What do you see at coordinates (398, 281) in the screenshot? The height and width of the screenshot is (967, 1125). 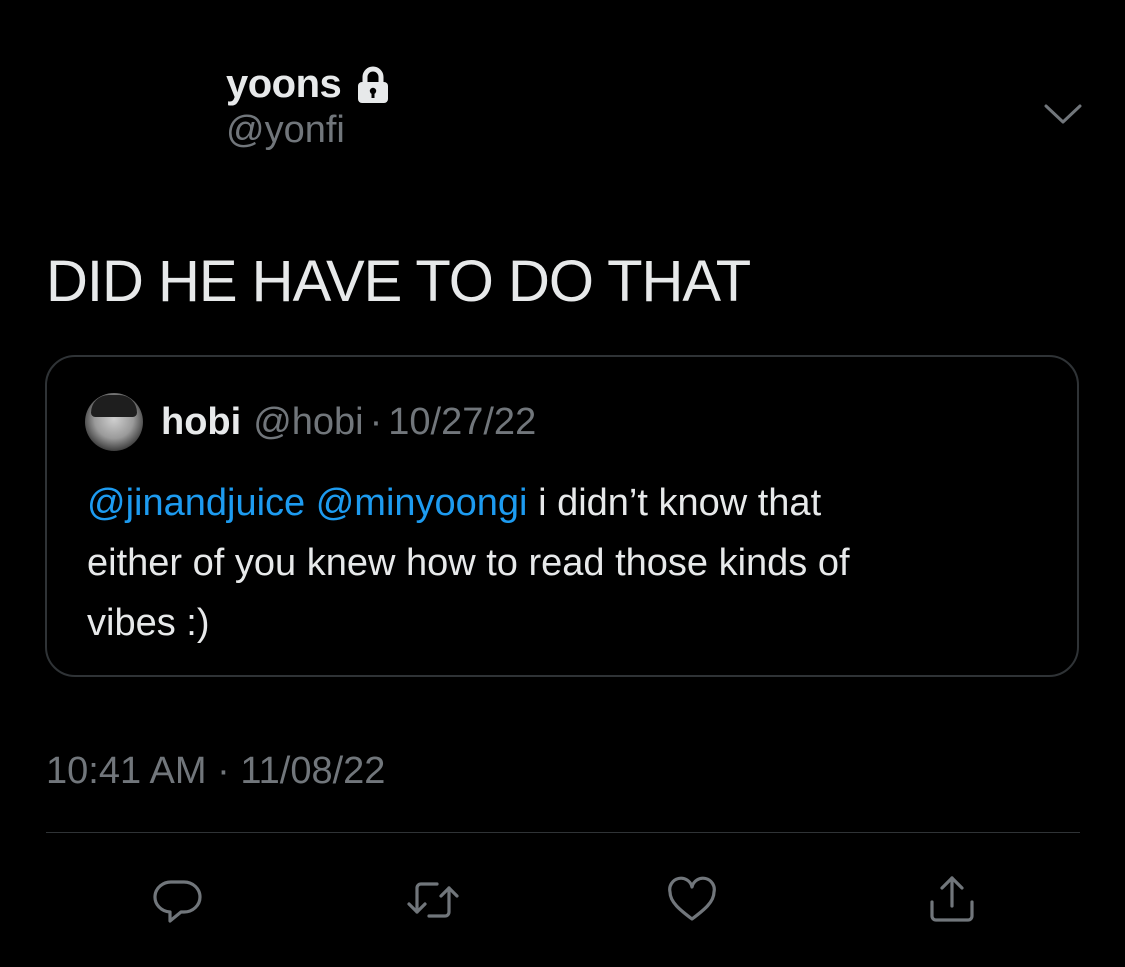 I see `tweet-text: DID HE HAVE TO DO THAT` at bounding box center [398, 281].